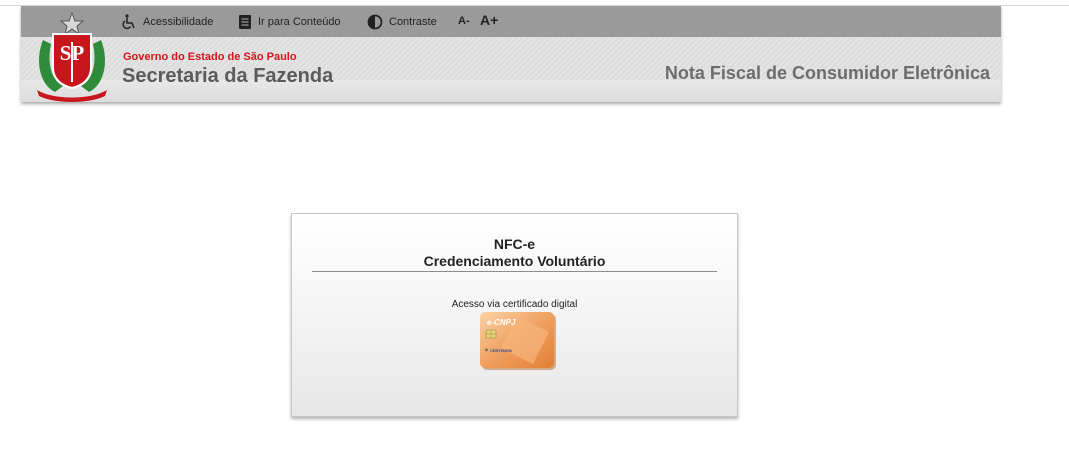  What do you see at coordinates (517, 341) in the screenshot?
I see `ecnpj-certificate-card-icon: e-CNPJ ✶ CERTISIGN` at bounding box center [517, 341].